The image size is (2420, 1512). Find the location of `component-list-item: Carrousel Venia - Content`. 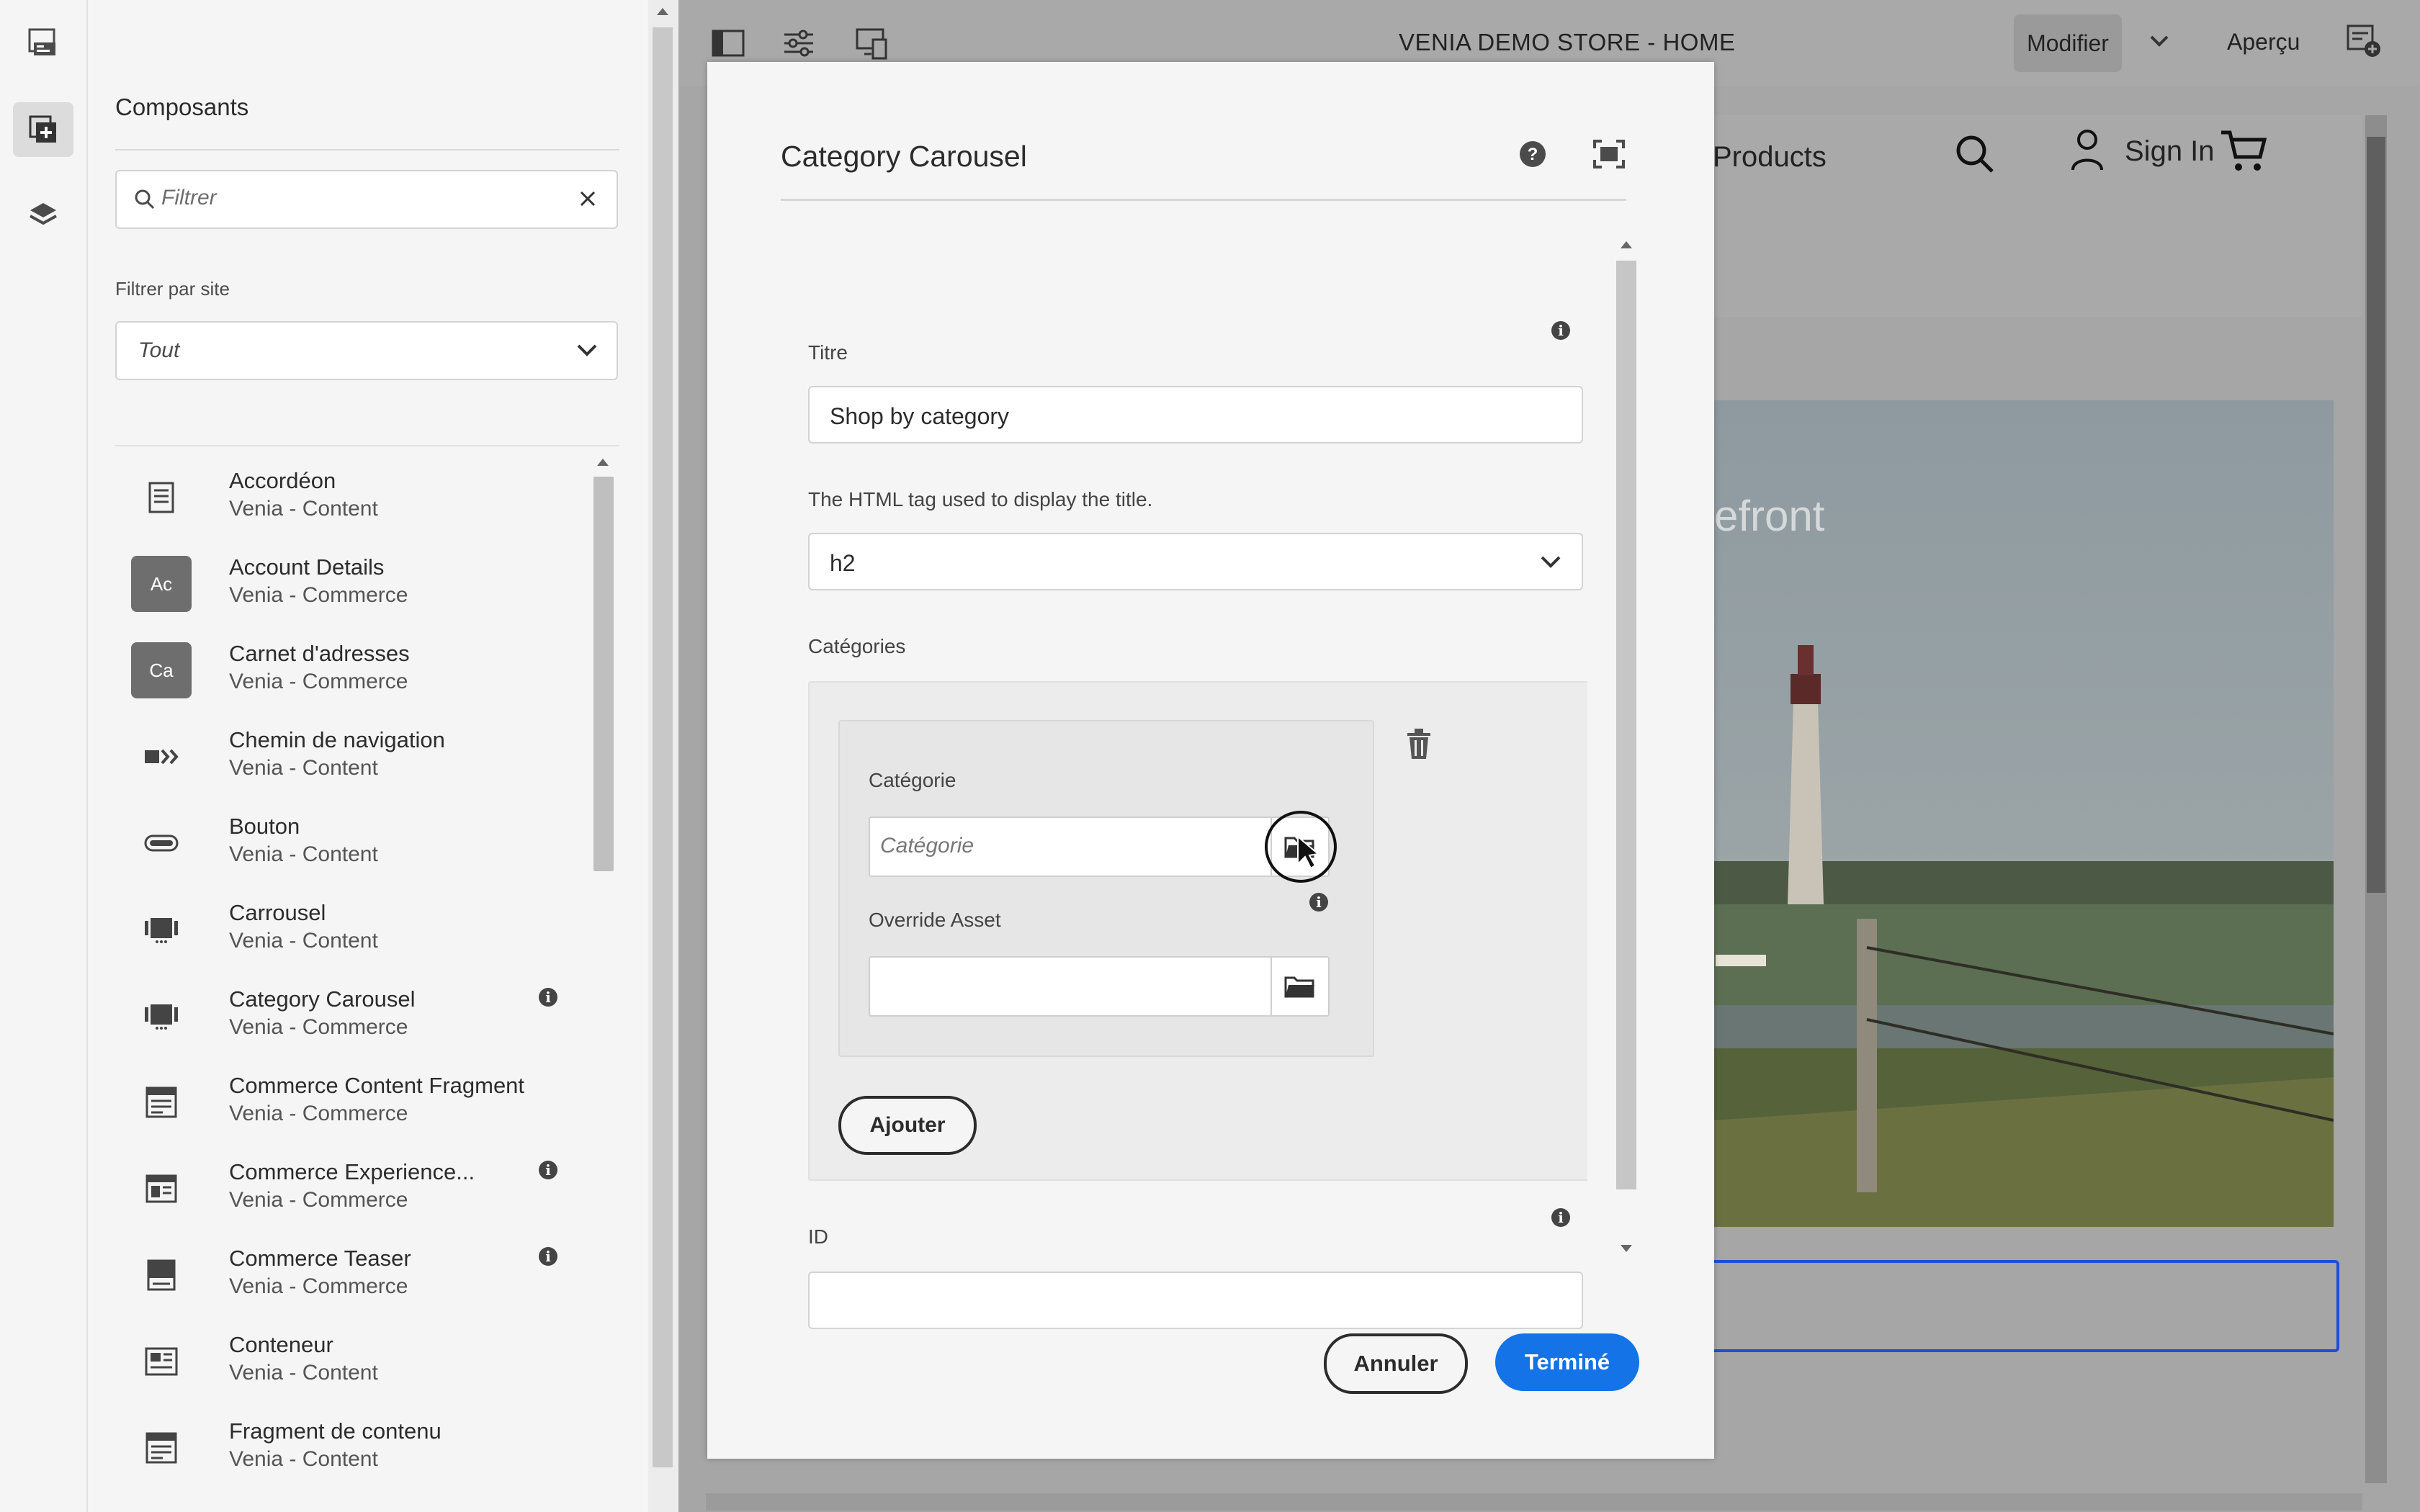

component-list-item: Carrousel Venia - Content is located at coordinates (353, 929).